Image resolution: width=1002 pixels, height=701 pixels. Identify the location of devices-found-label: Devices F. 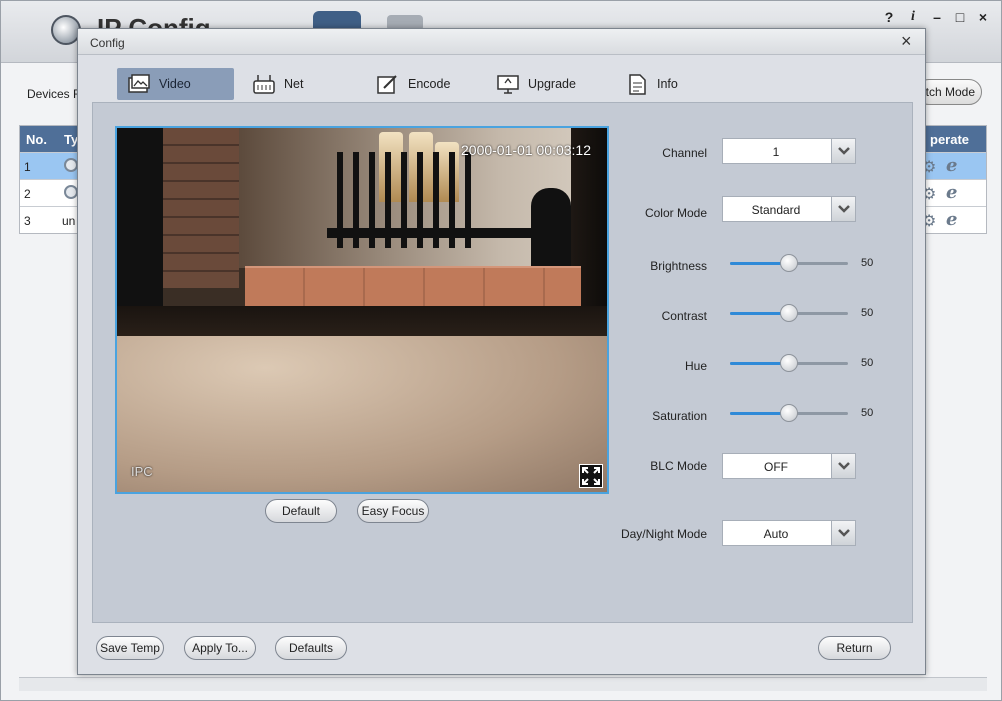
(54, 94).